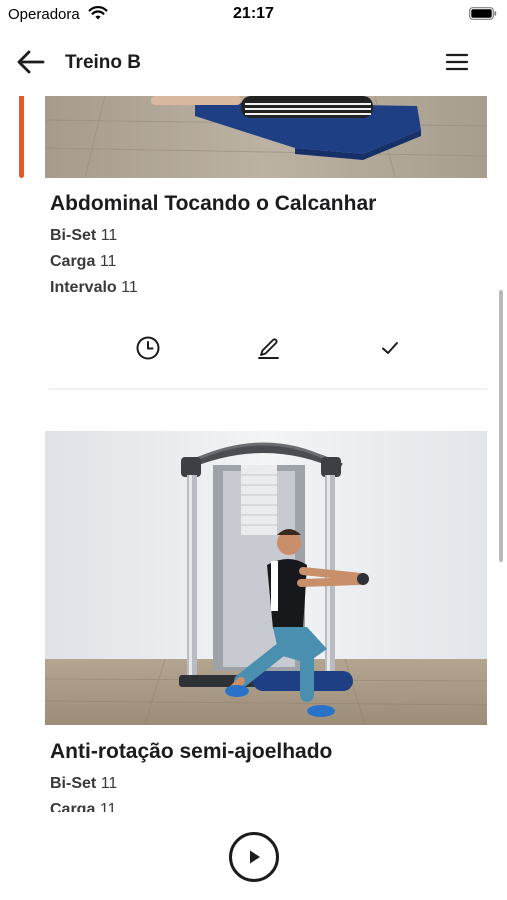 The height and width of the screenshot is (900, 507). Describe the element at coordinates (457, 62) in the screenshot. I see `hamburger-menu-icon` at that location.